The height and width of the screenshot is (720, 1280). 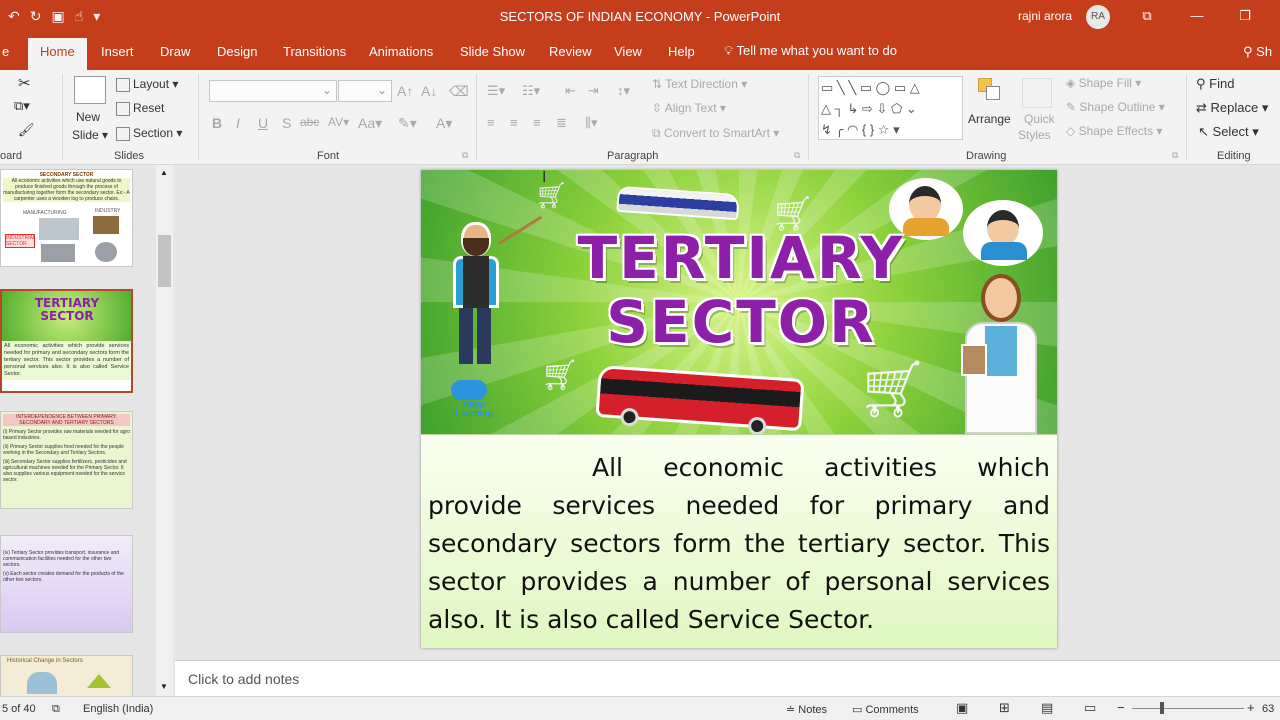 I want to click on line-spacing-icon: ↕▾, so click(x=623, y=91).